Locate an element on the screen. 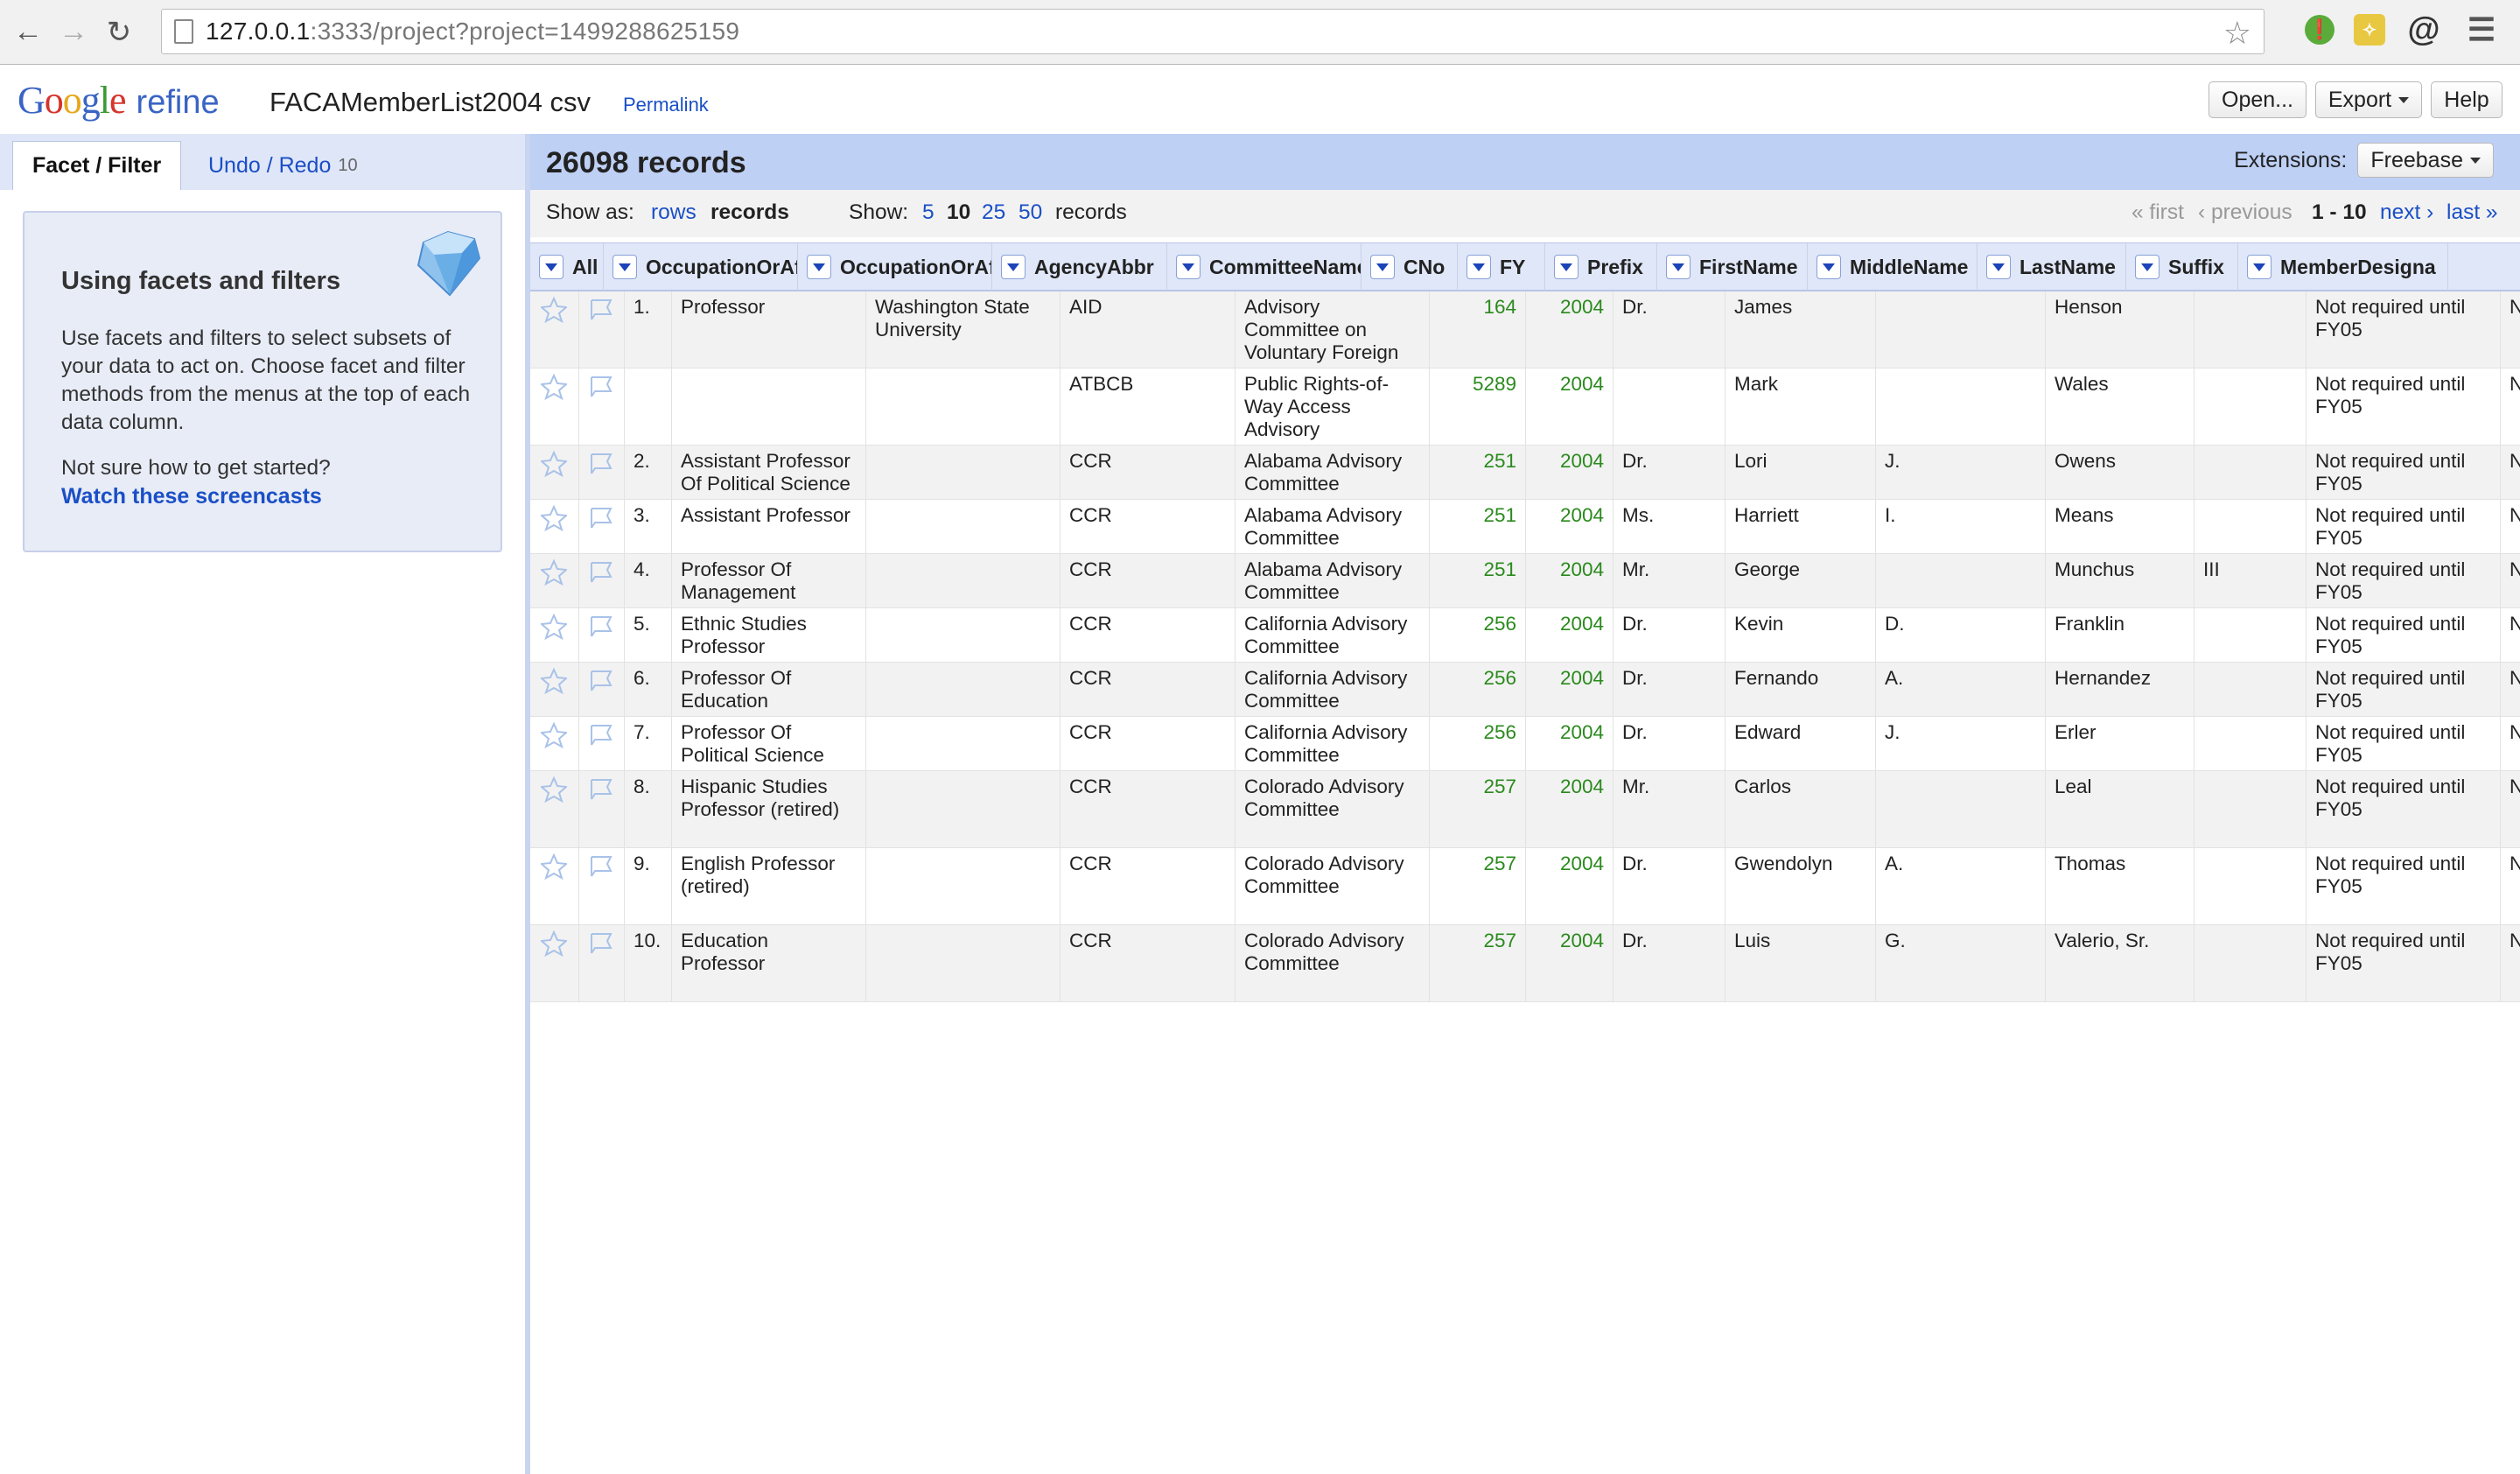 The image size is (2520, 1474). menu-icon: ☰ is located at coordinates (2481, 30).